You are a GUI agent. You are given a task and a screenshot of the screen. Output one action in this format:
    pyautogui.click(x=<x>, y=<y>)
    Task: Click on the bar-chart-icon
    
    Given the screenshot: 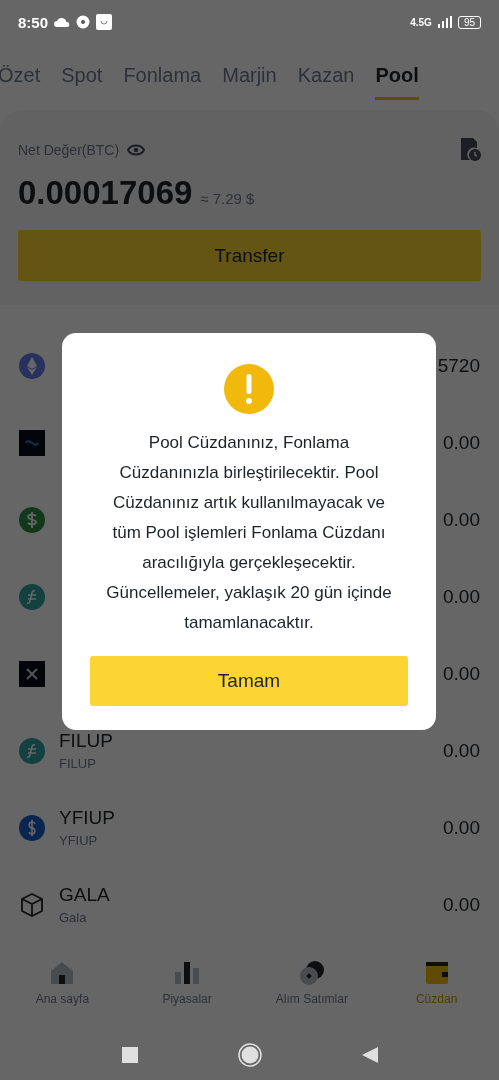 What is the action you would take?
    pyautogui.click(x=187, y=973)
    